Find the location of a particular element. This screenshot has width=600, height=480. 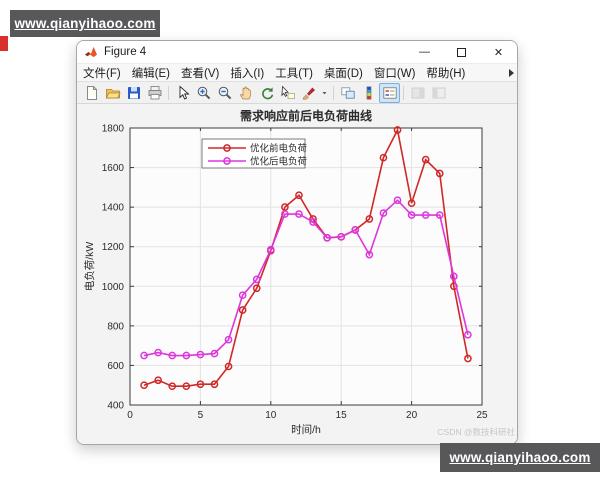

menu-item-6: 窗口(W) is located at coordinates (395, 73).